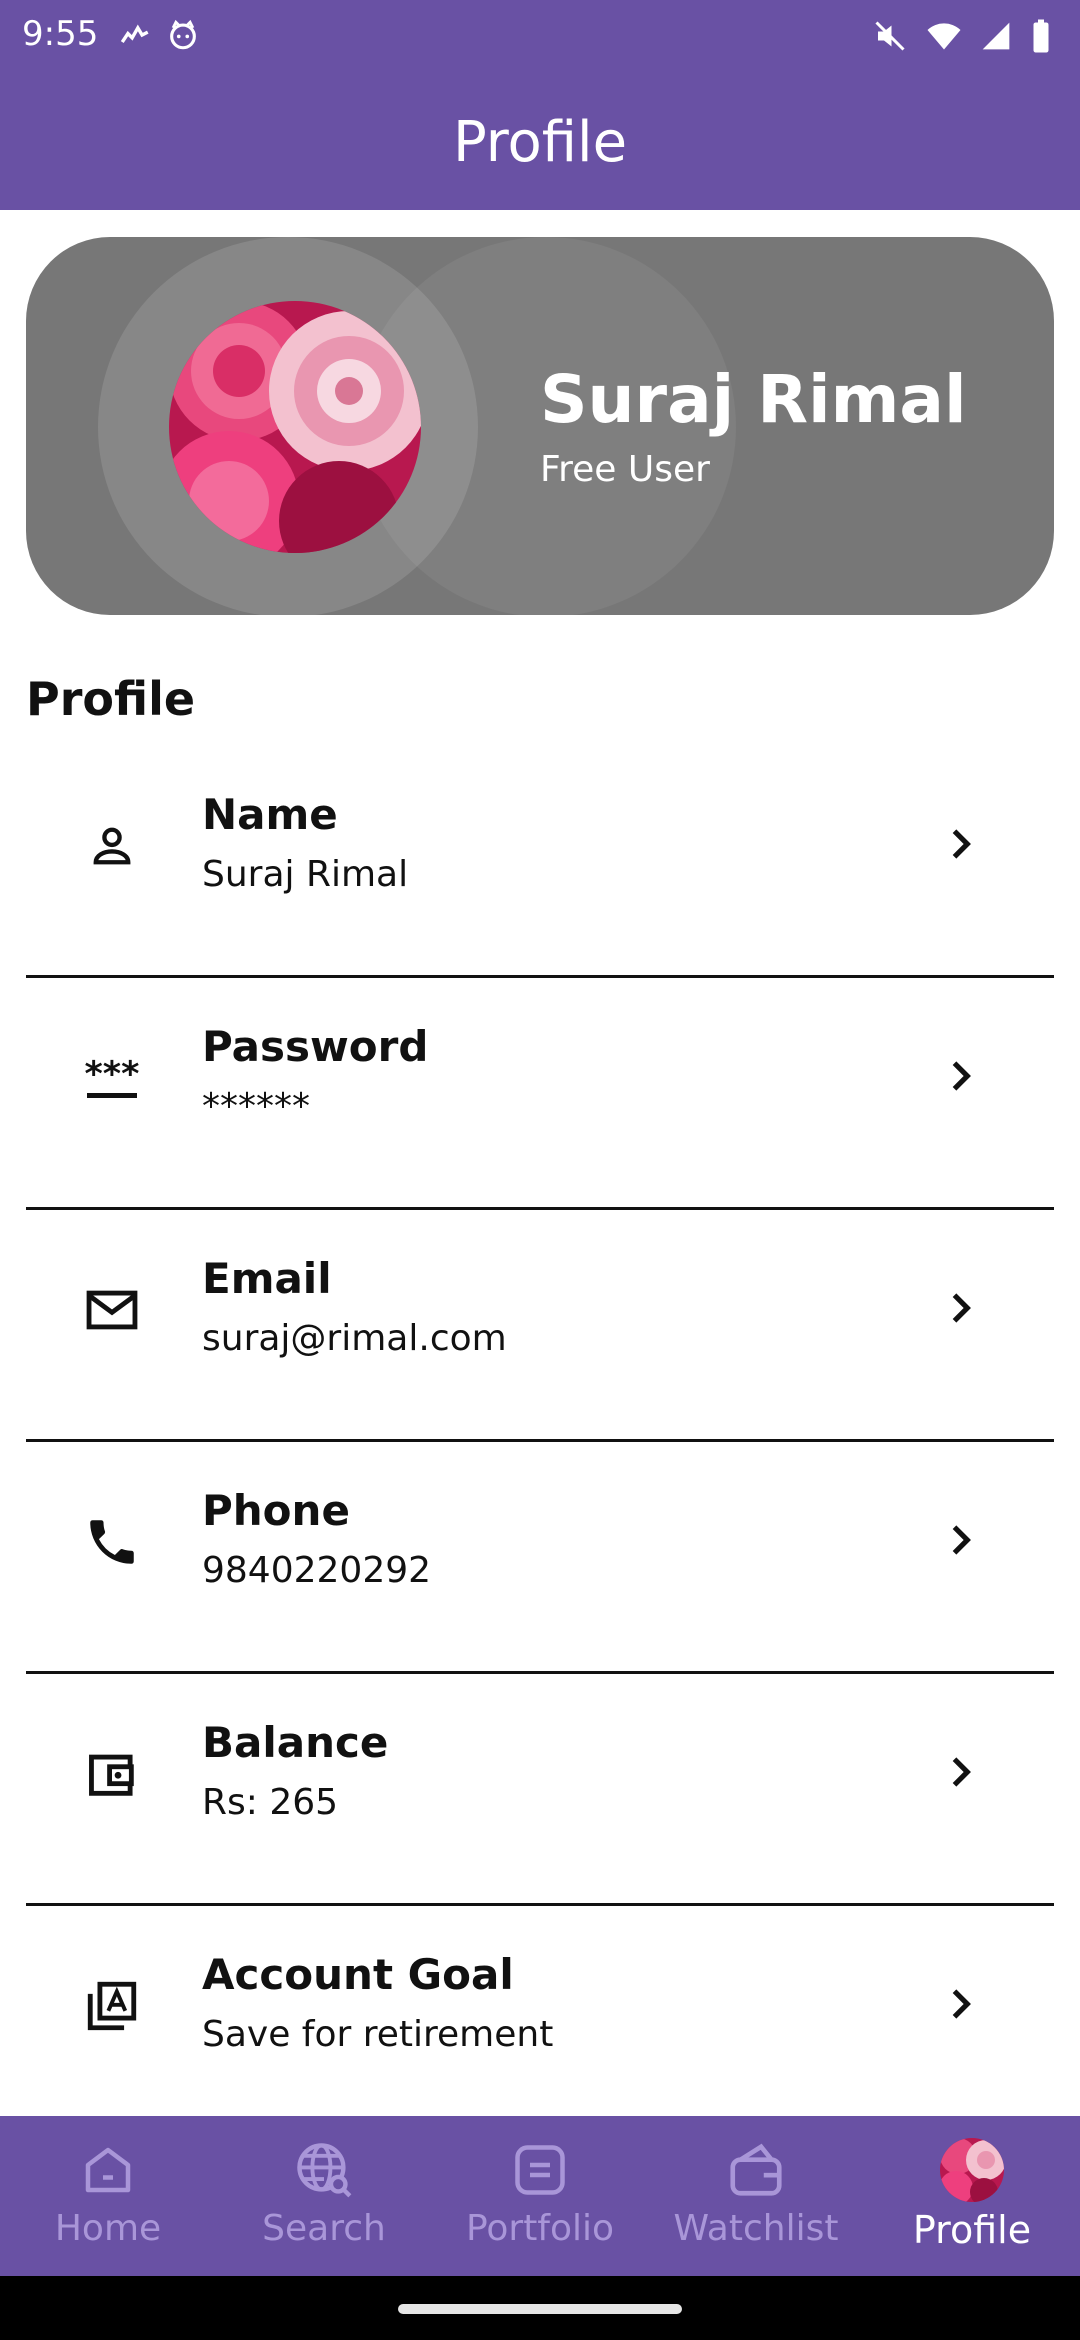 This screenshot has width=1080, height=2340. I want to click on battery-icon, so click(1041, 36).